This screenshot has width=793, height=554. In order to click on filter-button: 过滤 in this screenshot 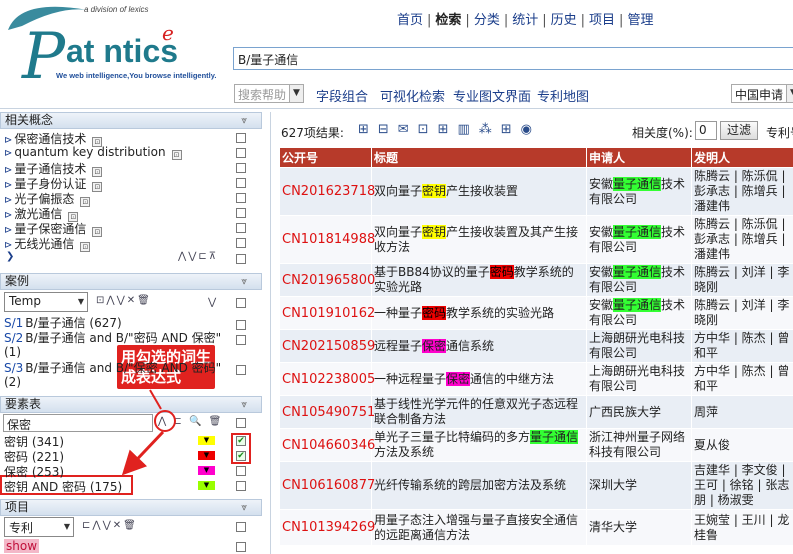, I will do `click(739, 130)`.